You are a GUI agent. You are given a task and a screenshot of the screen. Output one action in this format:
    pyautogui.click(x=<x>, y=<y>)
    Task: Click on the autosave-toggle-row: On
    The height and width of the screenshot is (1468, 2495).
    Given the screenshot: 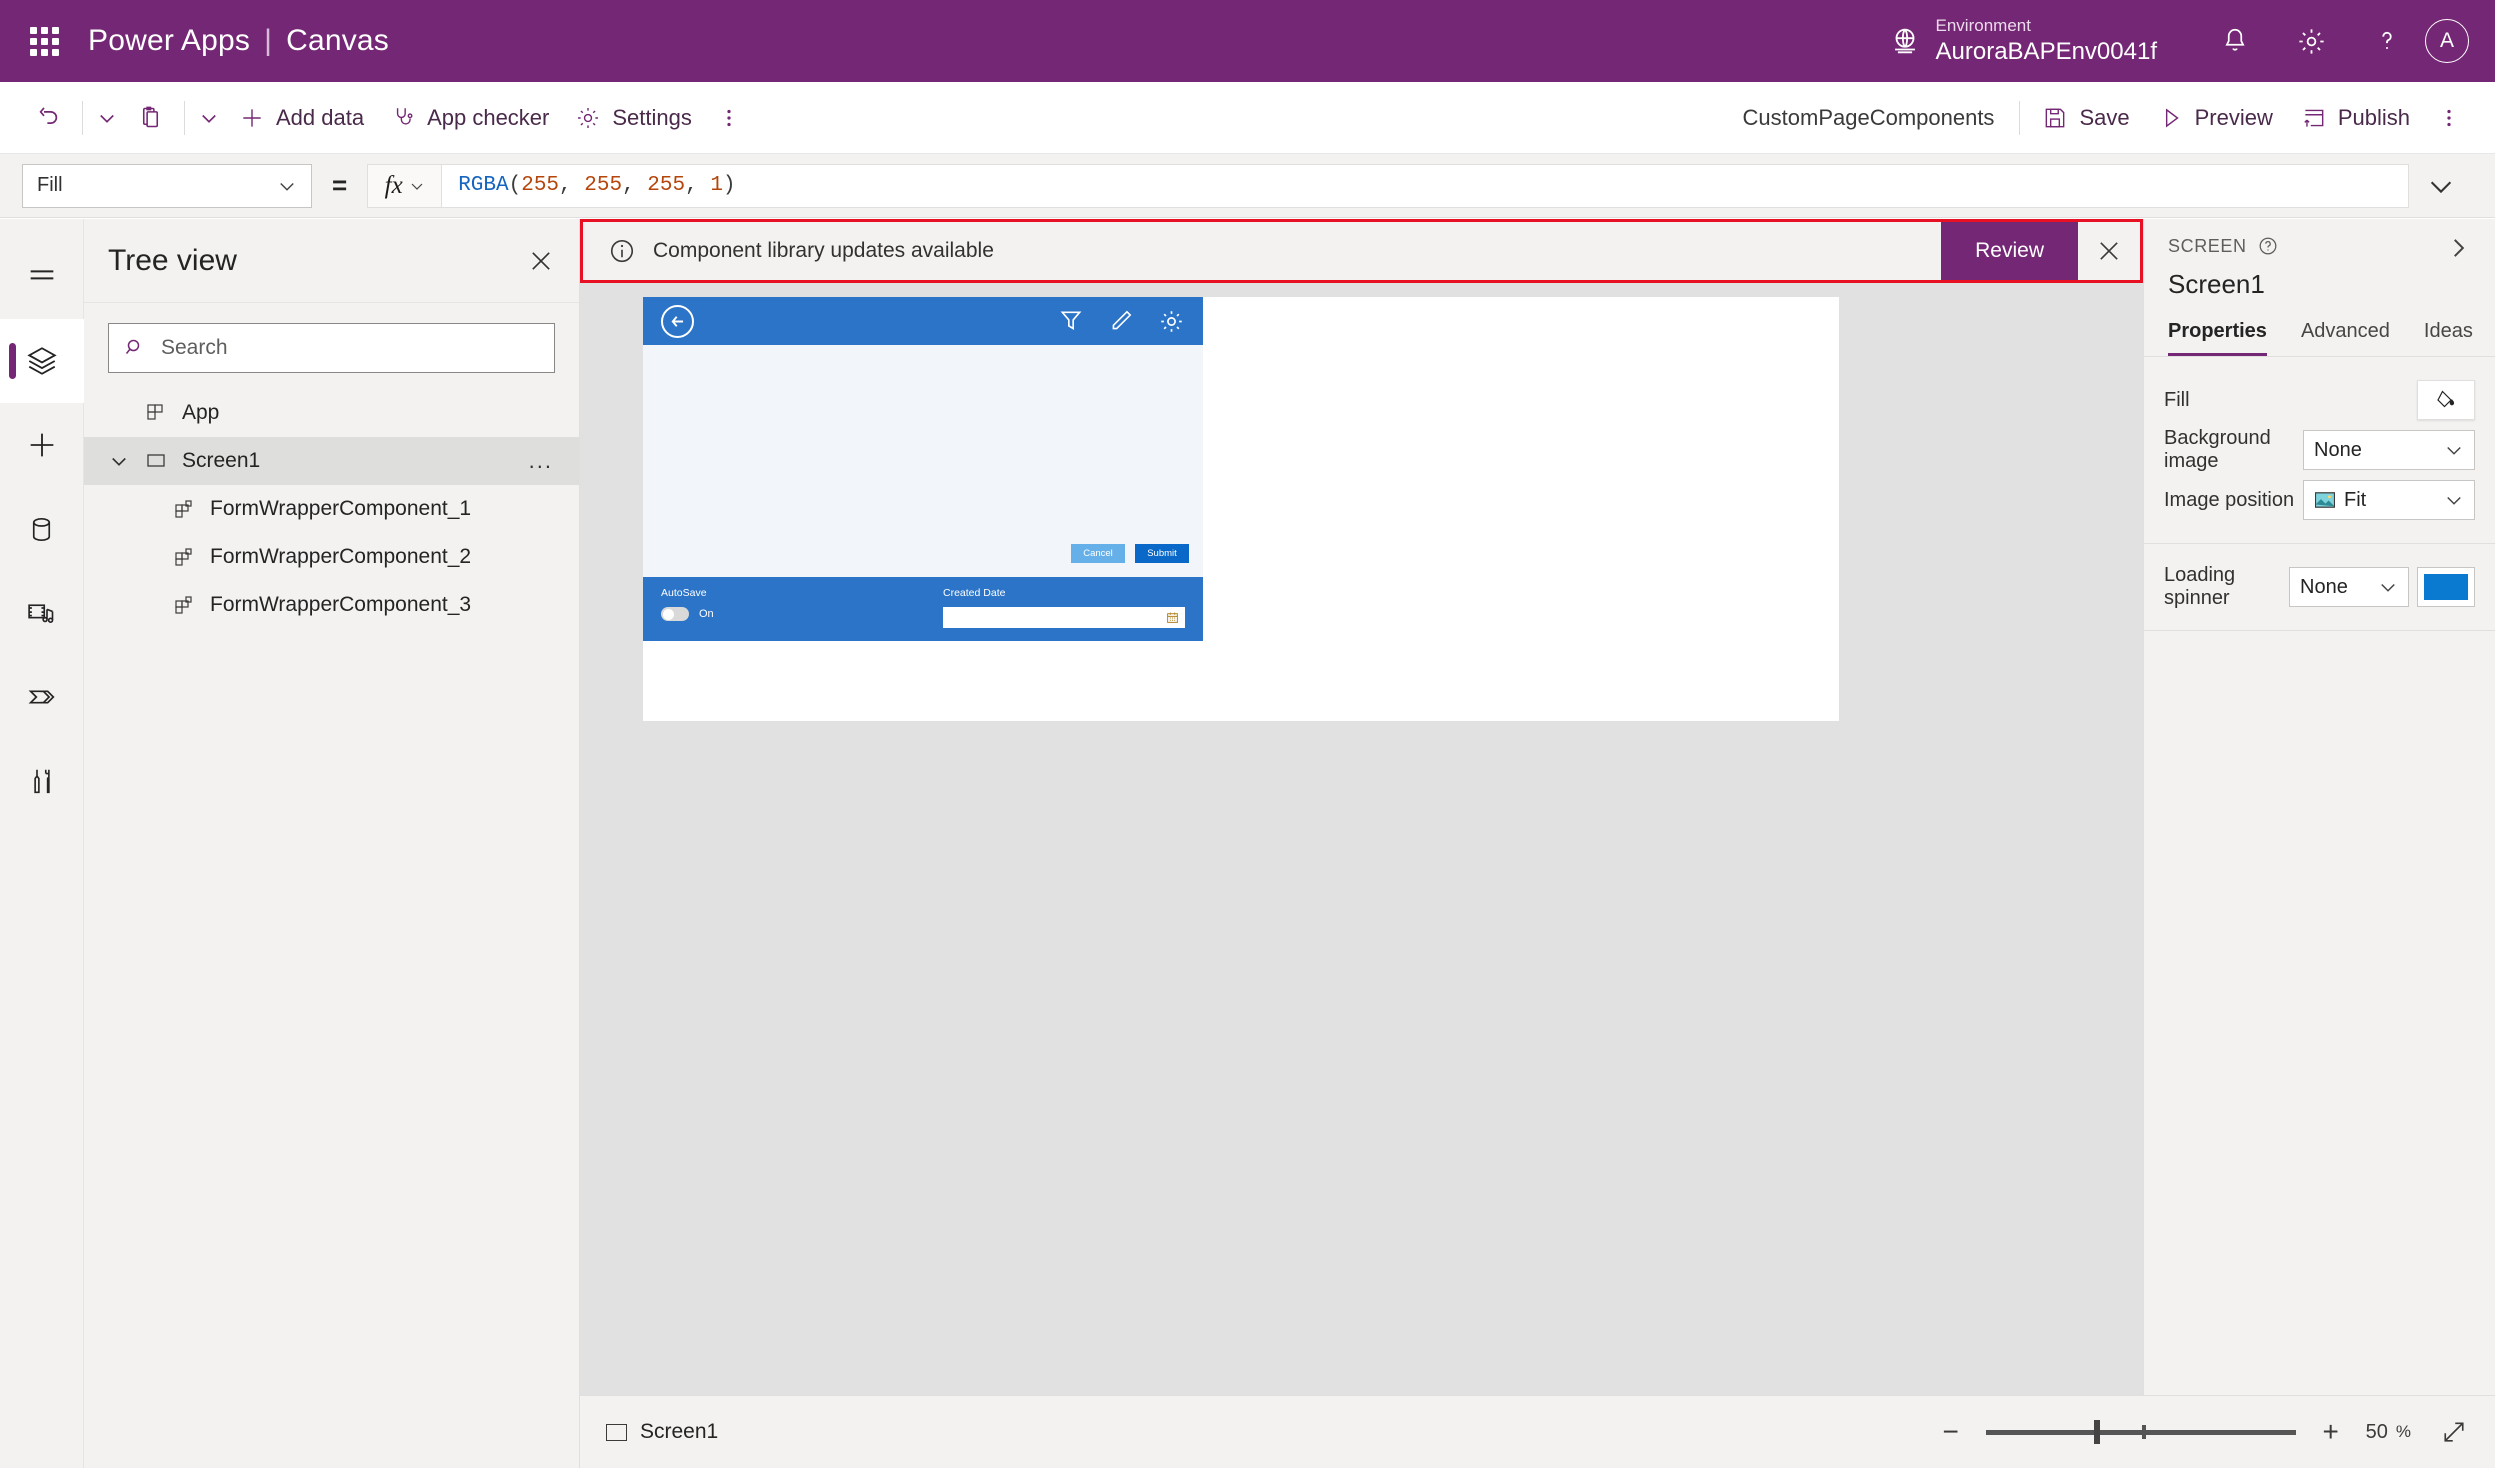 What is the action you would take?
    pyautogui.click(x=782, y=614)
    